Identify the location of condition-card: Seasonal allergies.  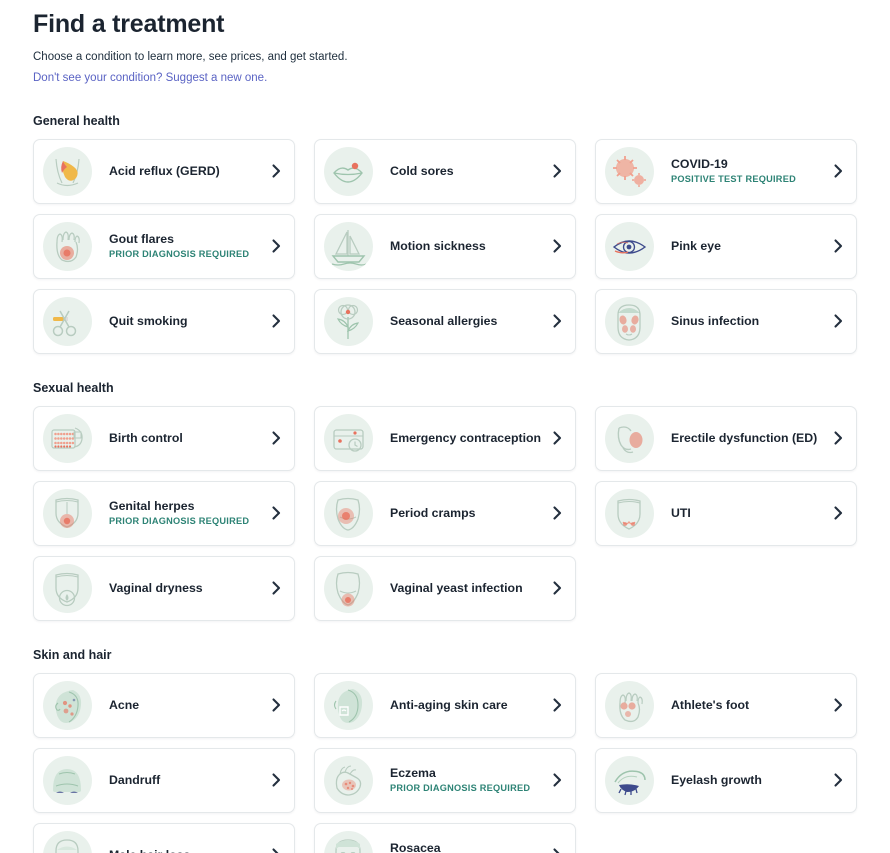
(445, 321).